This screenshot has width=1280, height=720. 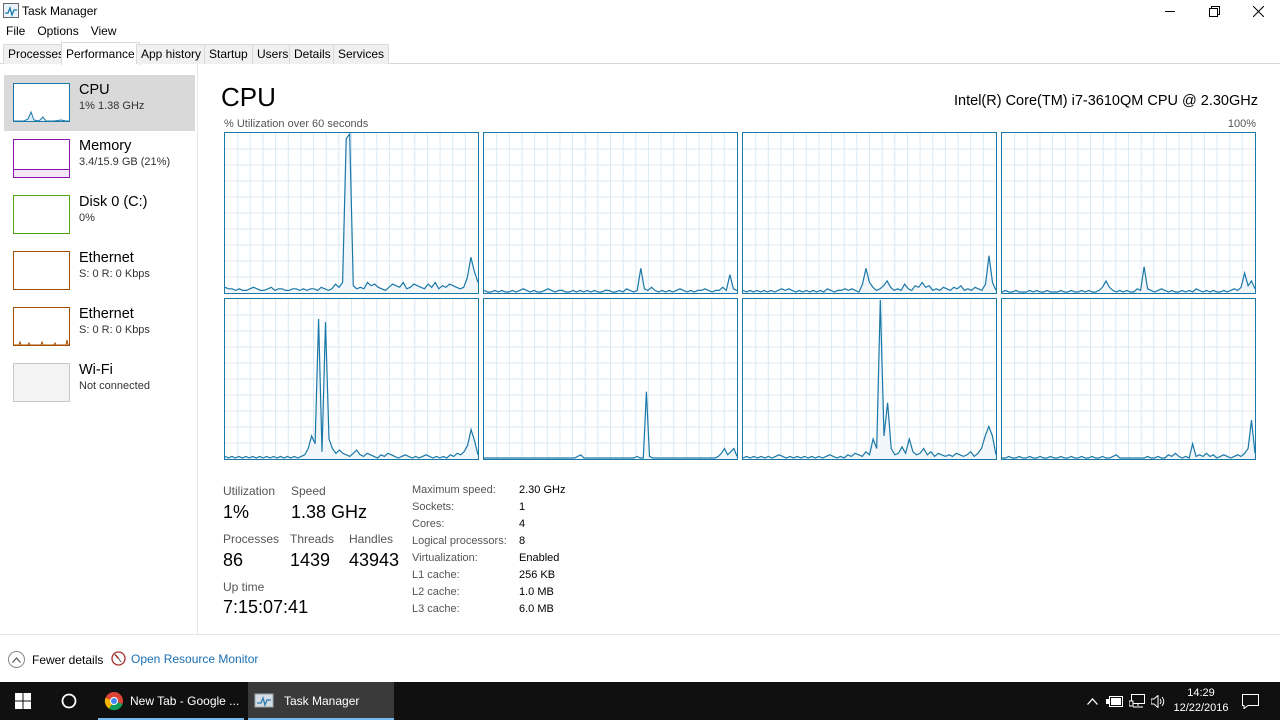 I want to click on open-resource-monitor-link: Open Resource Monitor, so click(x=184, y=658).